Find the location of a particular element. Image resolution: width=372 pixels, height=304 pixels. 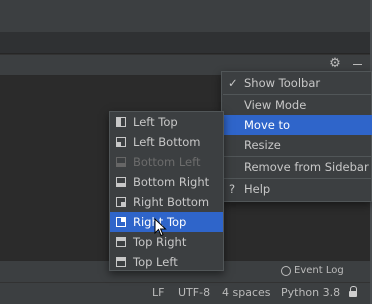

submenu-item-label: Left Bottom is located at coordinates (167, 142).